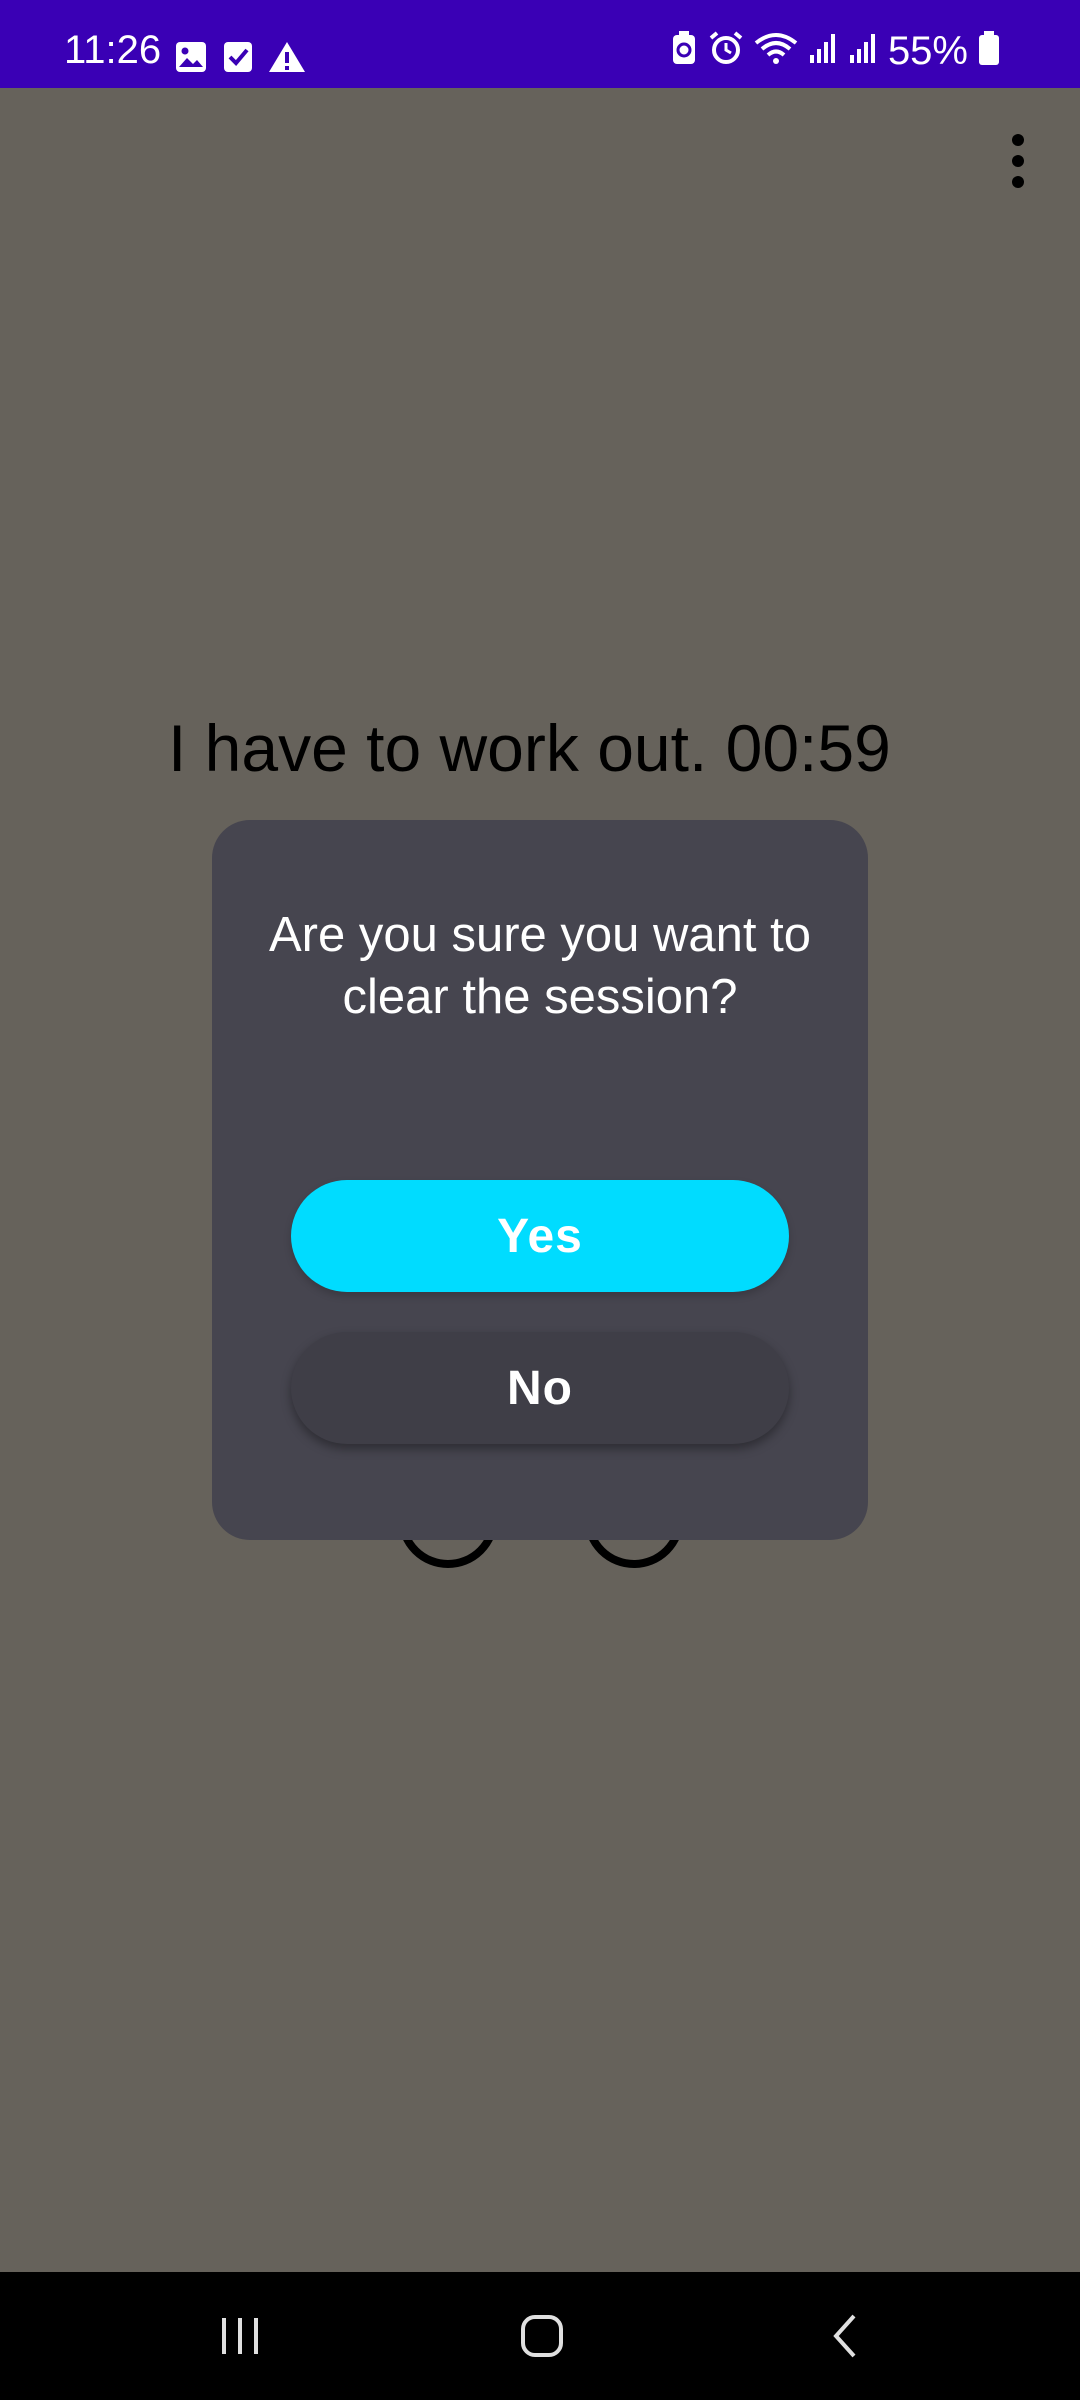 This screenshot has height=2400, width=1080. I want to click on battery-saver-icon, so click(684, 50).